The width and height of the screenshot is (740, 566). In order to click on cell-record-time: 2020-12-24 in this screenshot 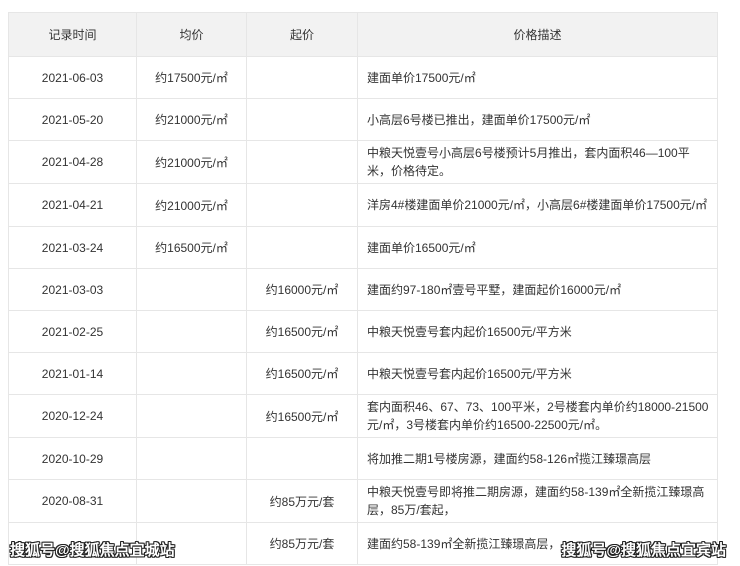, I will do `click(72, 416)`.